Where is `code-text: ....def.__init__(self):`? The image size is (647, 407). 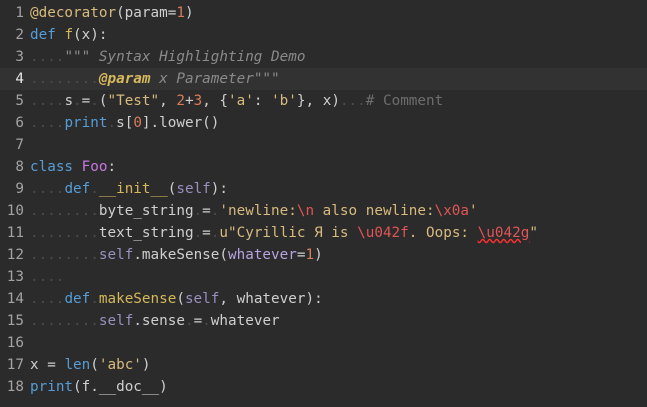
code-text: ....def.__init__(self): is located at coordinates (129, 189).